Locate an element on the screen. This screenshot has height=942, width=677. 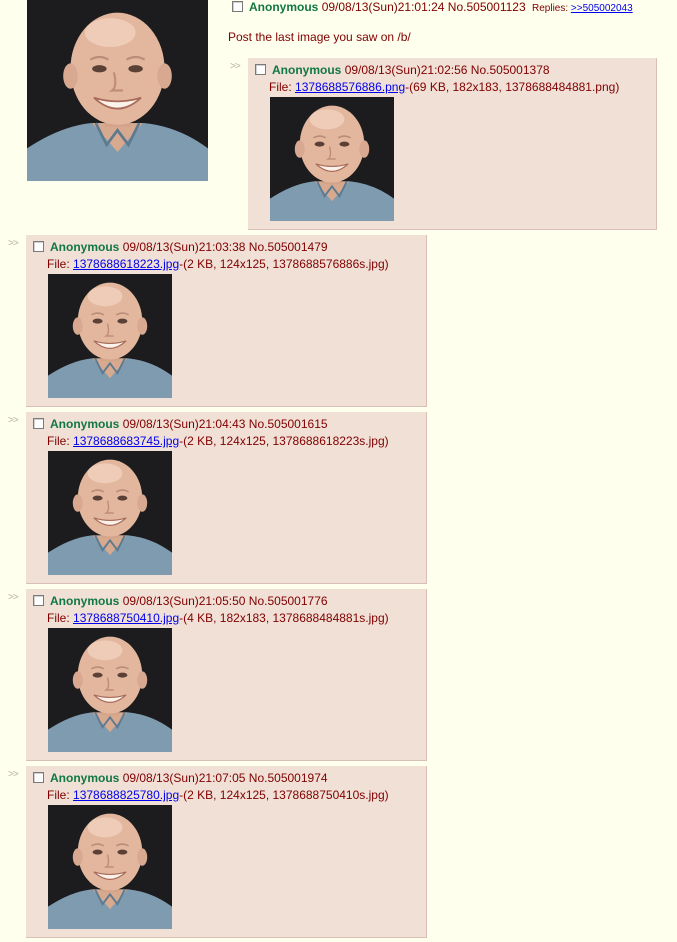
file-details: -(69 KB, 182x183, 1378688484881.png) is located at coordinates (512, 87).